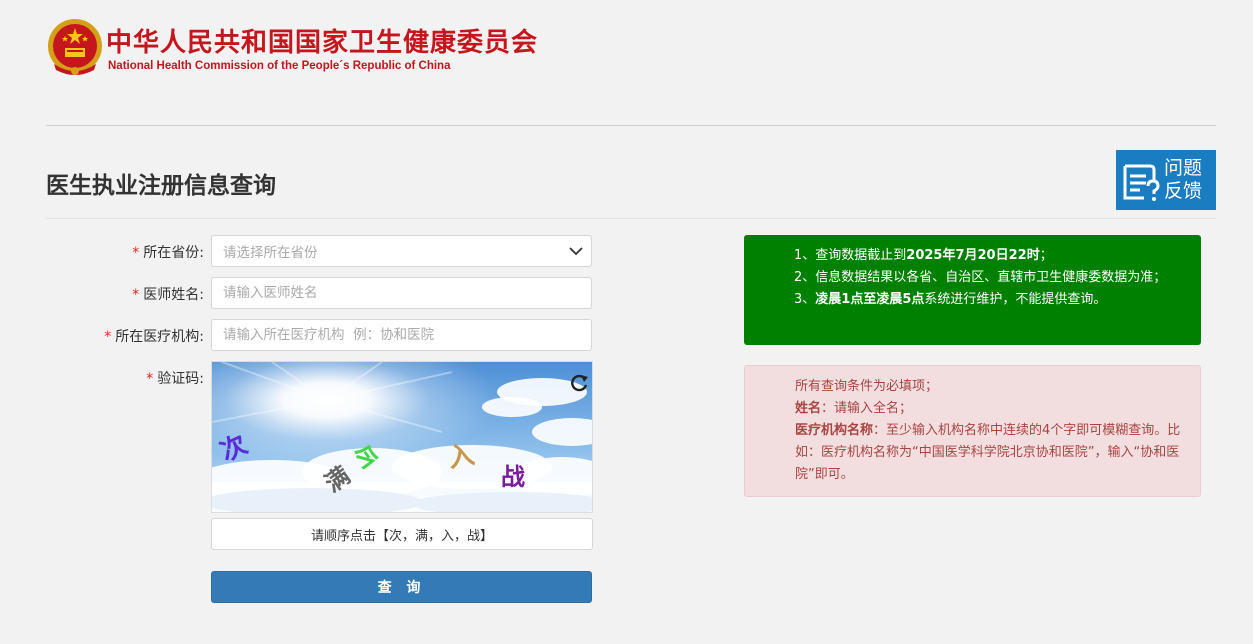  What do you see at coordinates (867, 386) in the screenshot?
I see `requirement-line-1: 所有查询条件为必填项；` at bounding box center [867, 386].